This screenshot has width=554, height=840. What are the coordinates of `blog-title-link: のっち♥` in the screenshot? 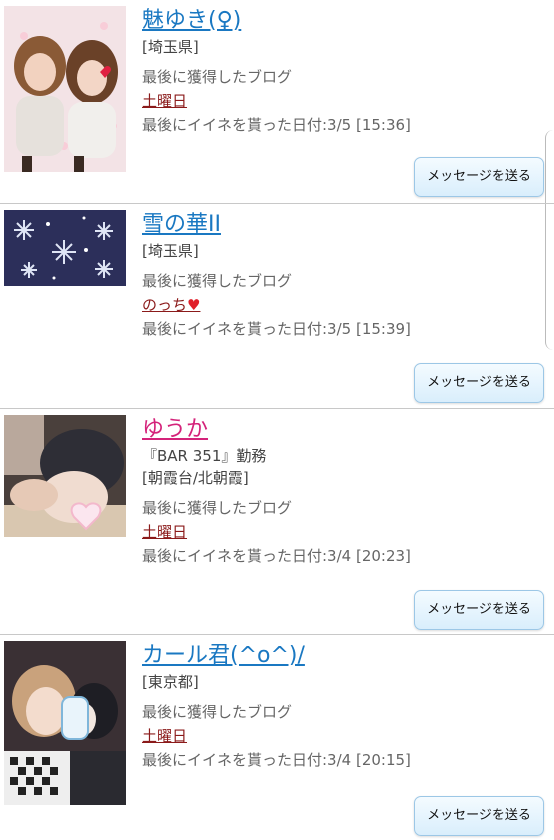 It's located at (343, 305).